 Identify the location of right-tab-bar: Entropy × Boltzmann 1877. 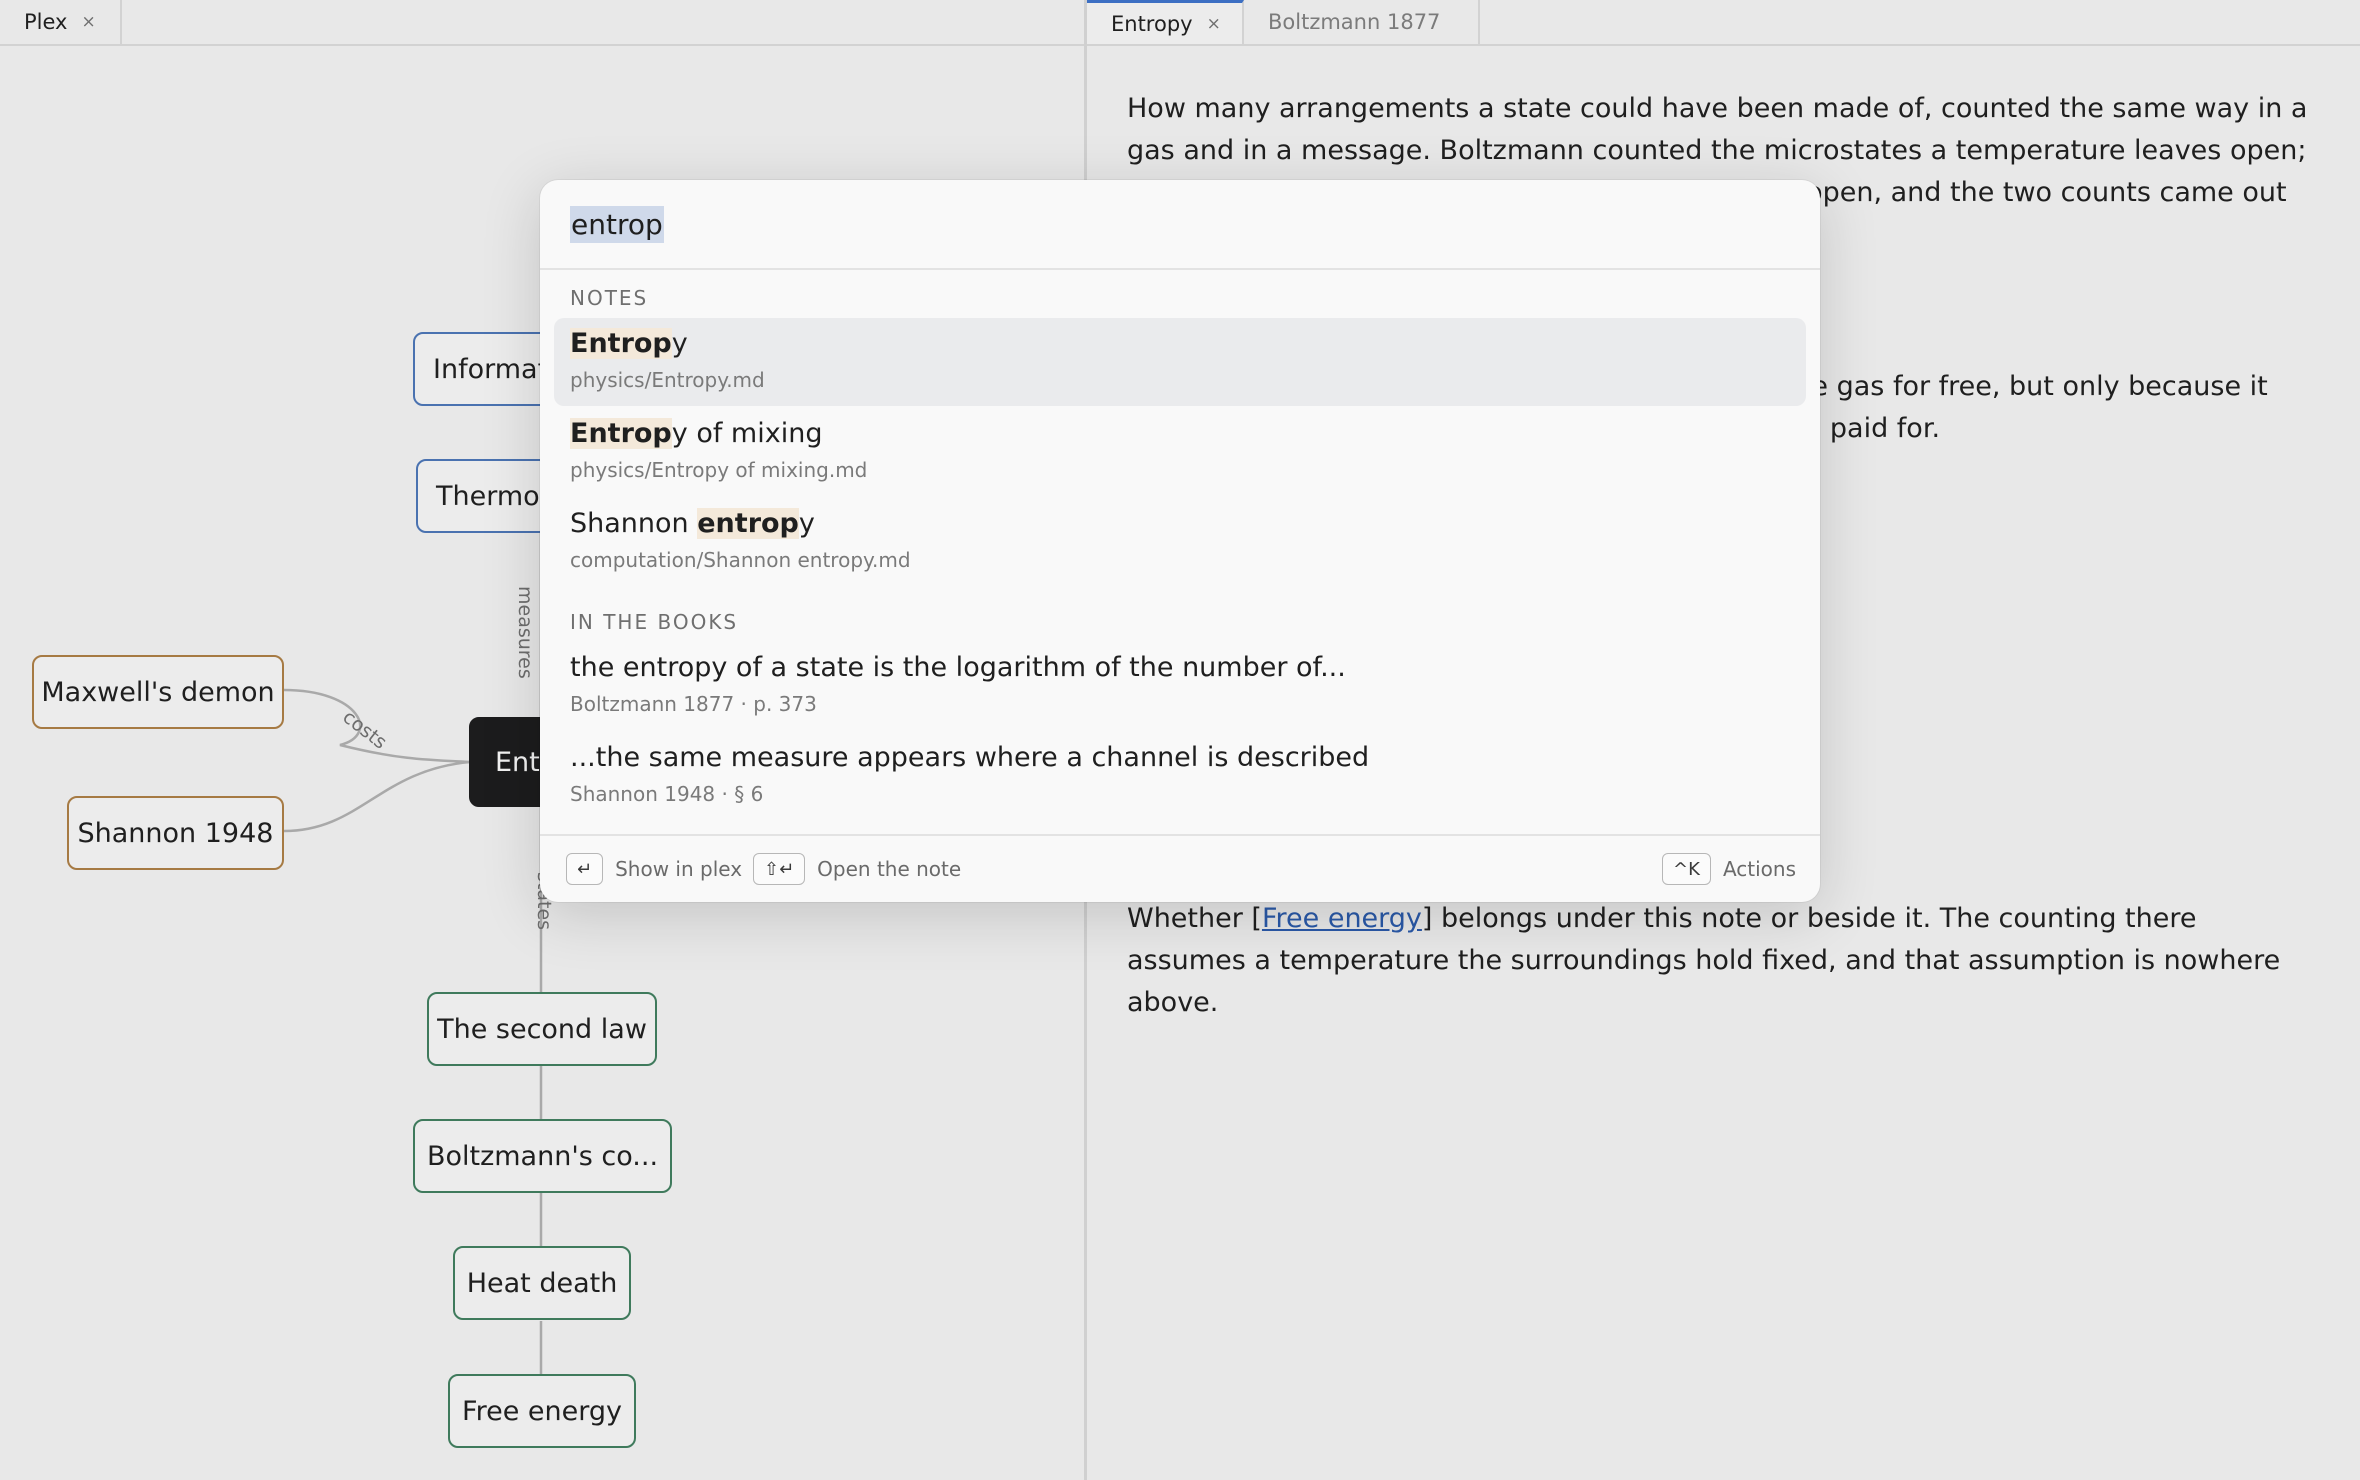
(1723, 23).